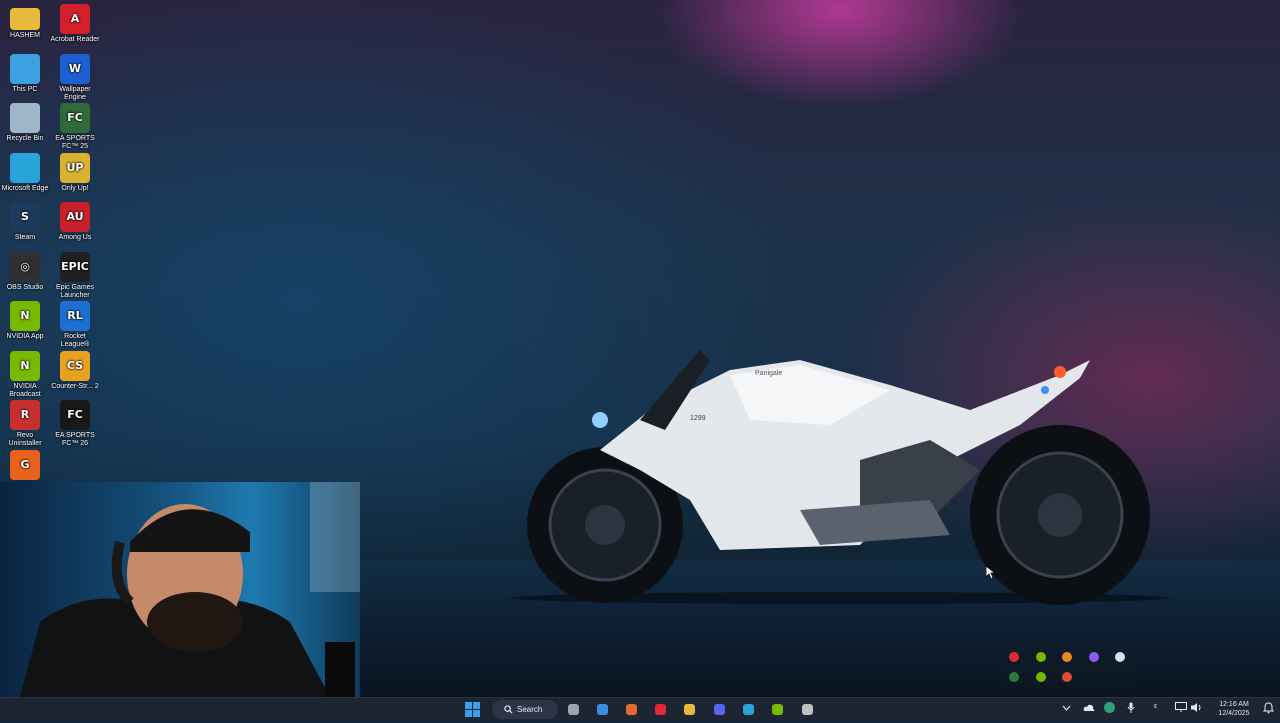  I want to click on windows-logo-icon, so click(472, 709).